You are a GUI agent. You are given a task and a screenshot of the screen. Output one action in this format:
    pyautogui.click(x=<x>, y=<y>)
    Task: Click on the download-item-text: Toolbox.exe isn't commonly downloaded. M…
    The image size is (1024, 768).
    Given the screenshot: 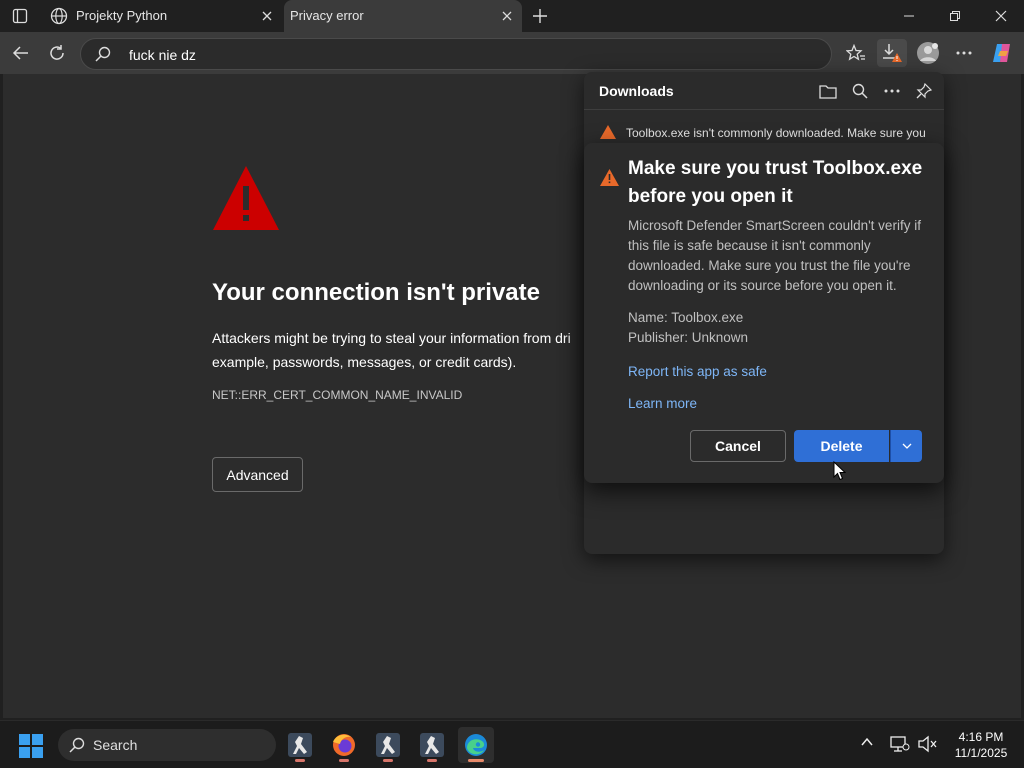 What is the action you would take?
    pyautogui.click(x=776, y=133)
    